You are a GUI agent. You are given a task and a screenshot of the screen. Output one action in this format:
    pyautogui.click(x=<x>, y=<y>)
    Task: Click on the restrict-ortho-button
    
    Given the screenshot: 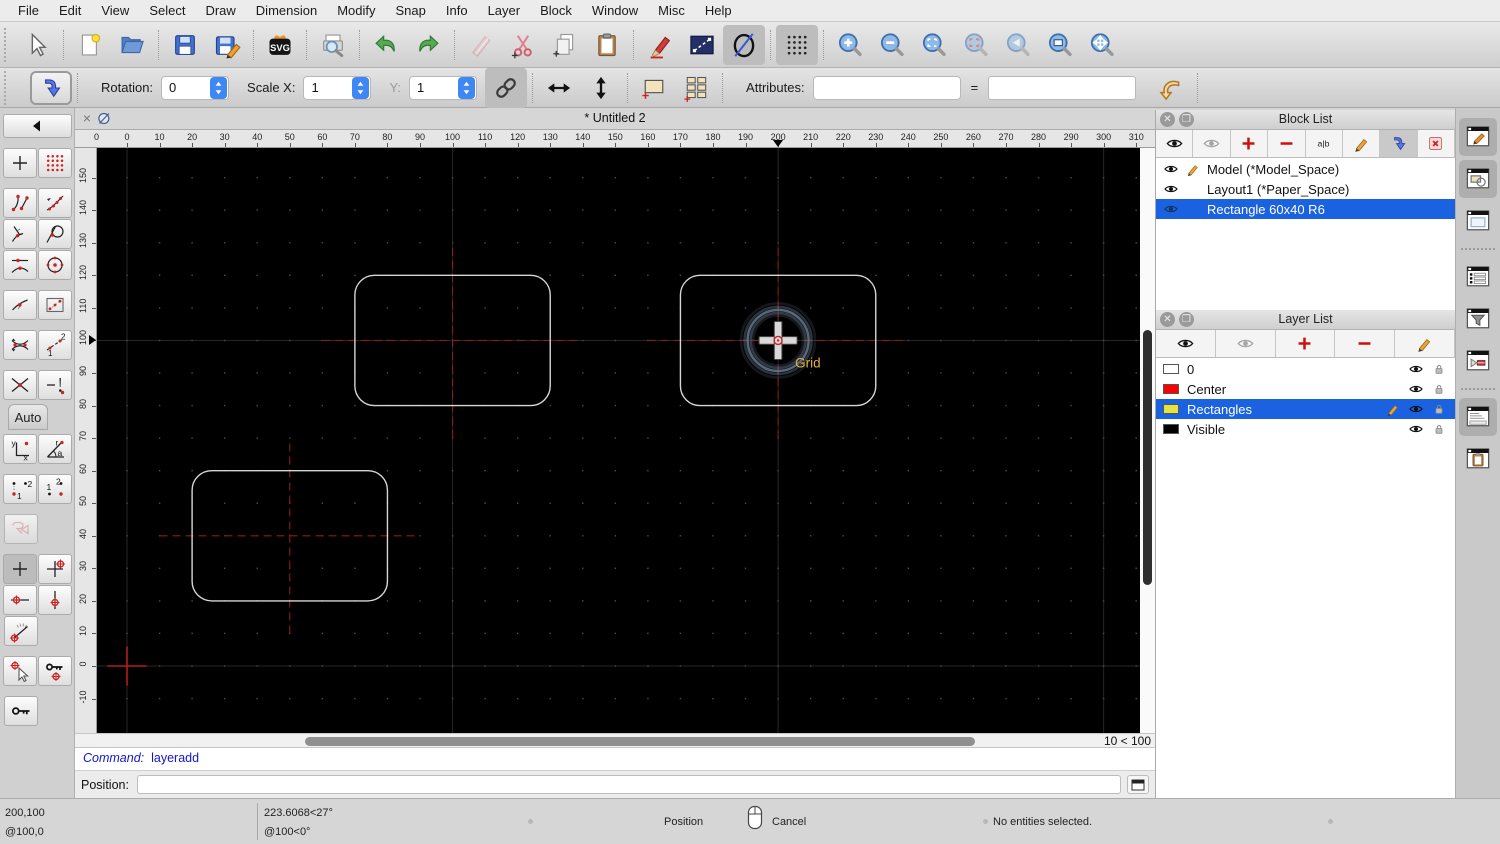 What is the action you would take?
    pyautogui.click(x=21, y=529)
    